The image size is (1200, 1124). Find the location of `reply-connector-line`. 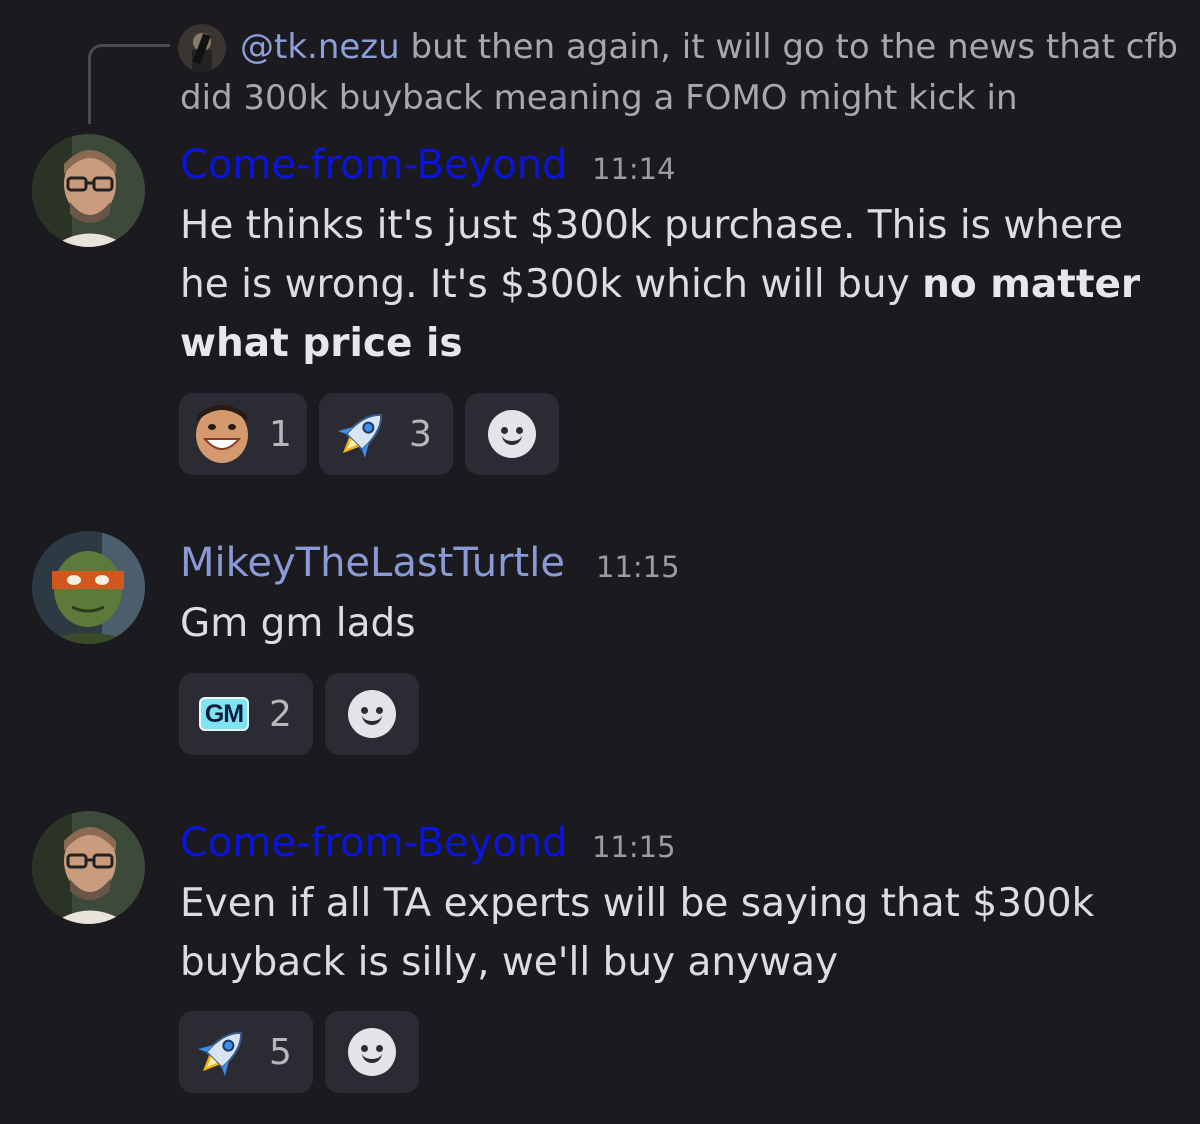

reply-connector-line is located at coordinates (129, 84).